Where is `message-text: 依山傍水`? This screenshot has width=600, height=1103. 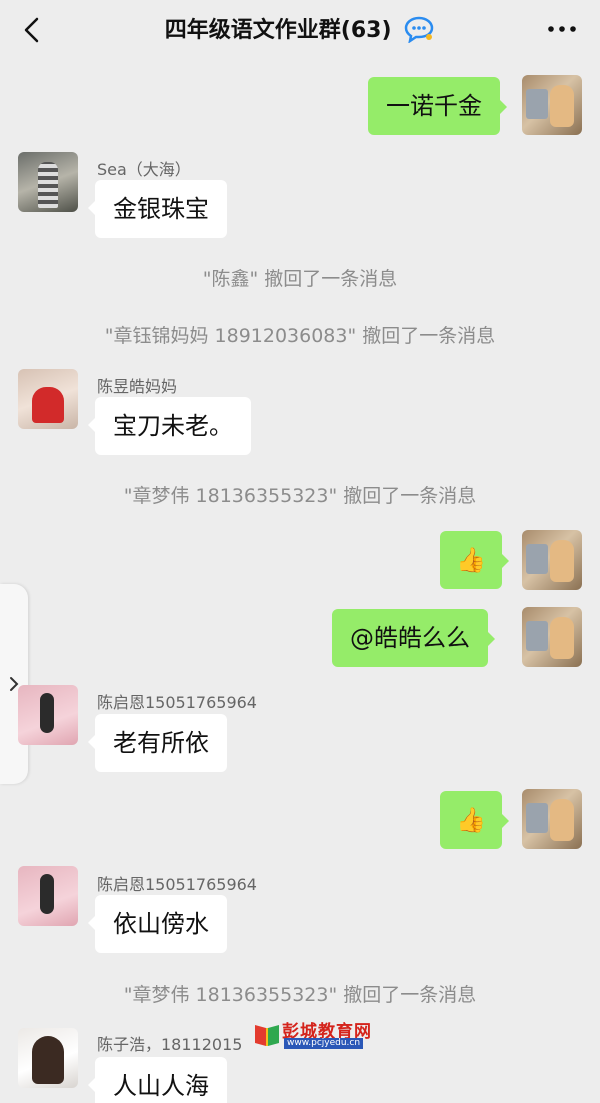 message-text: 依山傍水 is located at coordinates (161, 924).